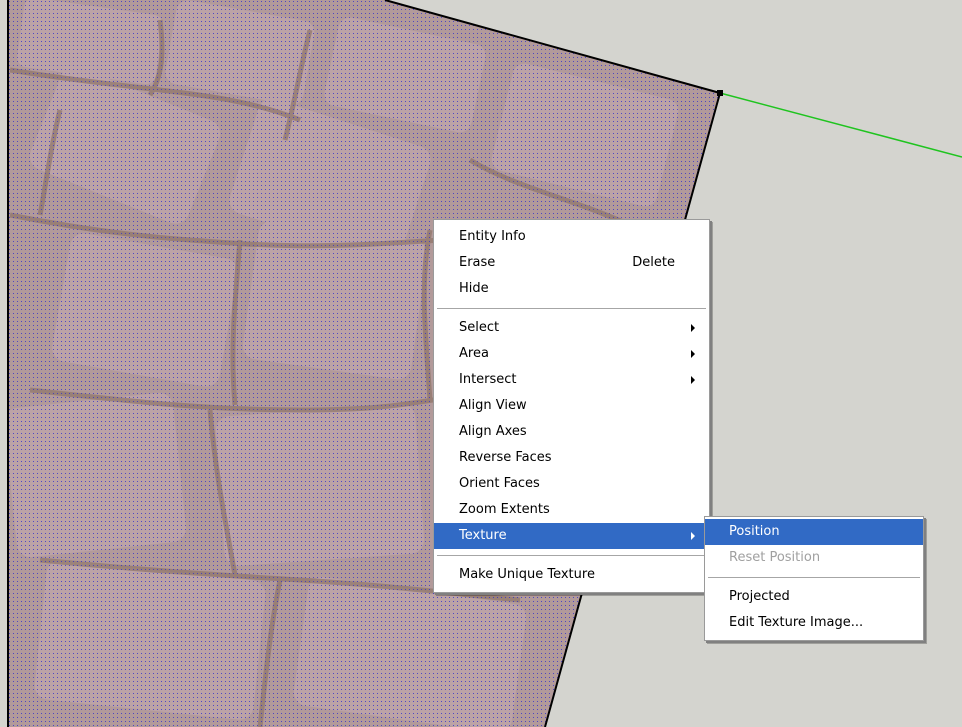 The width and height of the screenshot is (962, 727). Describe the element at coordinates (754, 531) in the screenshot. I see `menu-item-label: Position` at that location.